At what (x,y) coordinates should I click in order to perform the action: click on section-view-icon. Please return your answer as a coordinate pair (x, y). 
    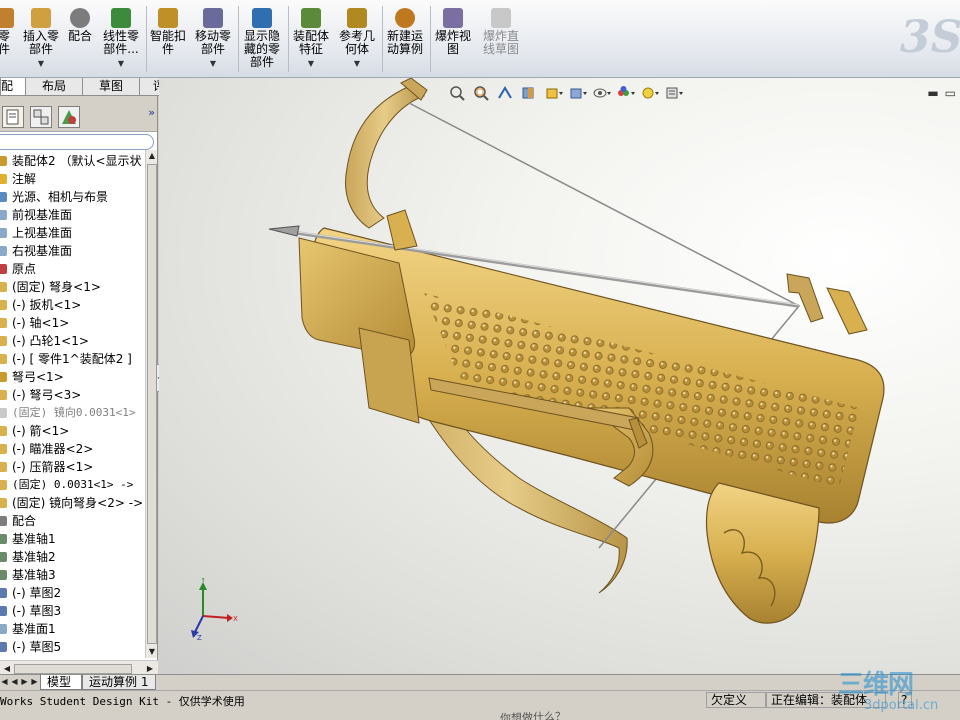
    Looking at the image, I should click on (530, 93).